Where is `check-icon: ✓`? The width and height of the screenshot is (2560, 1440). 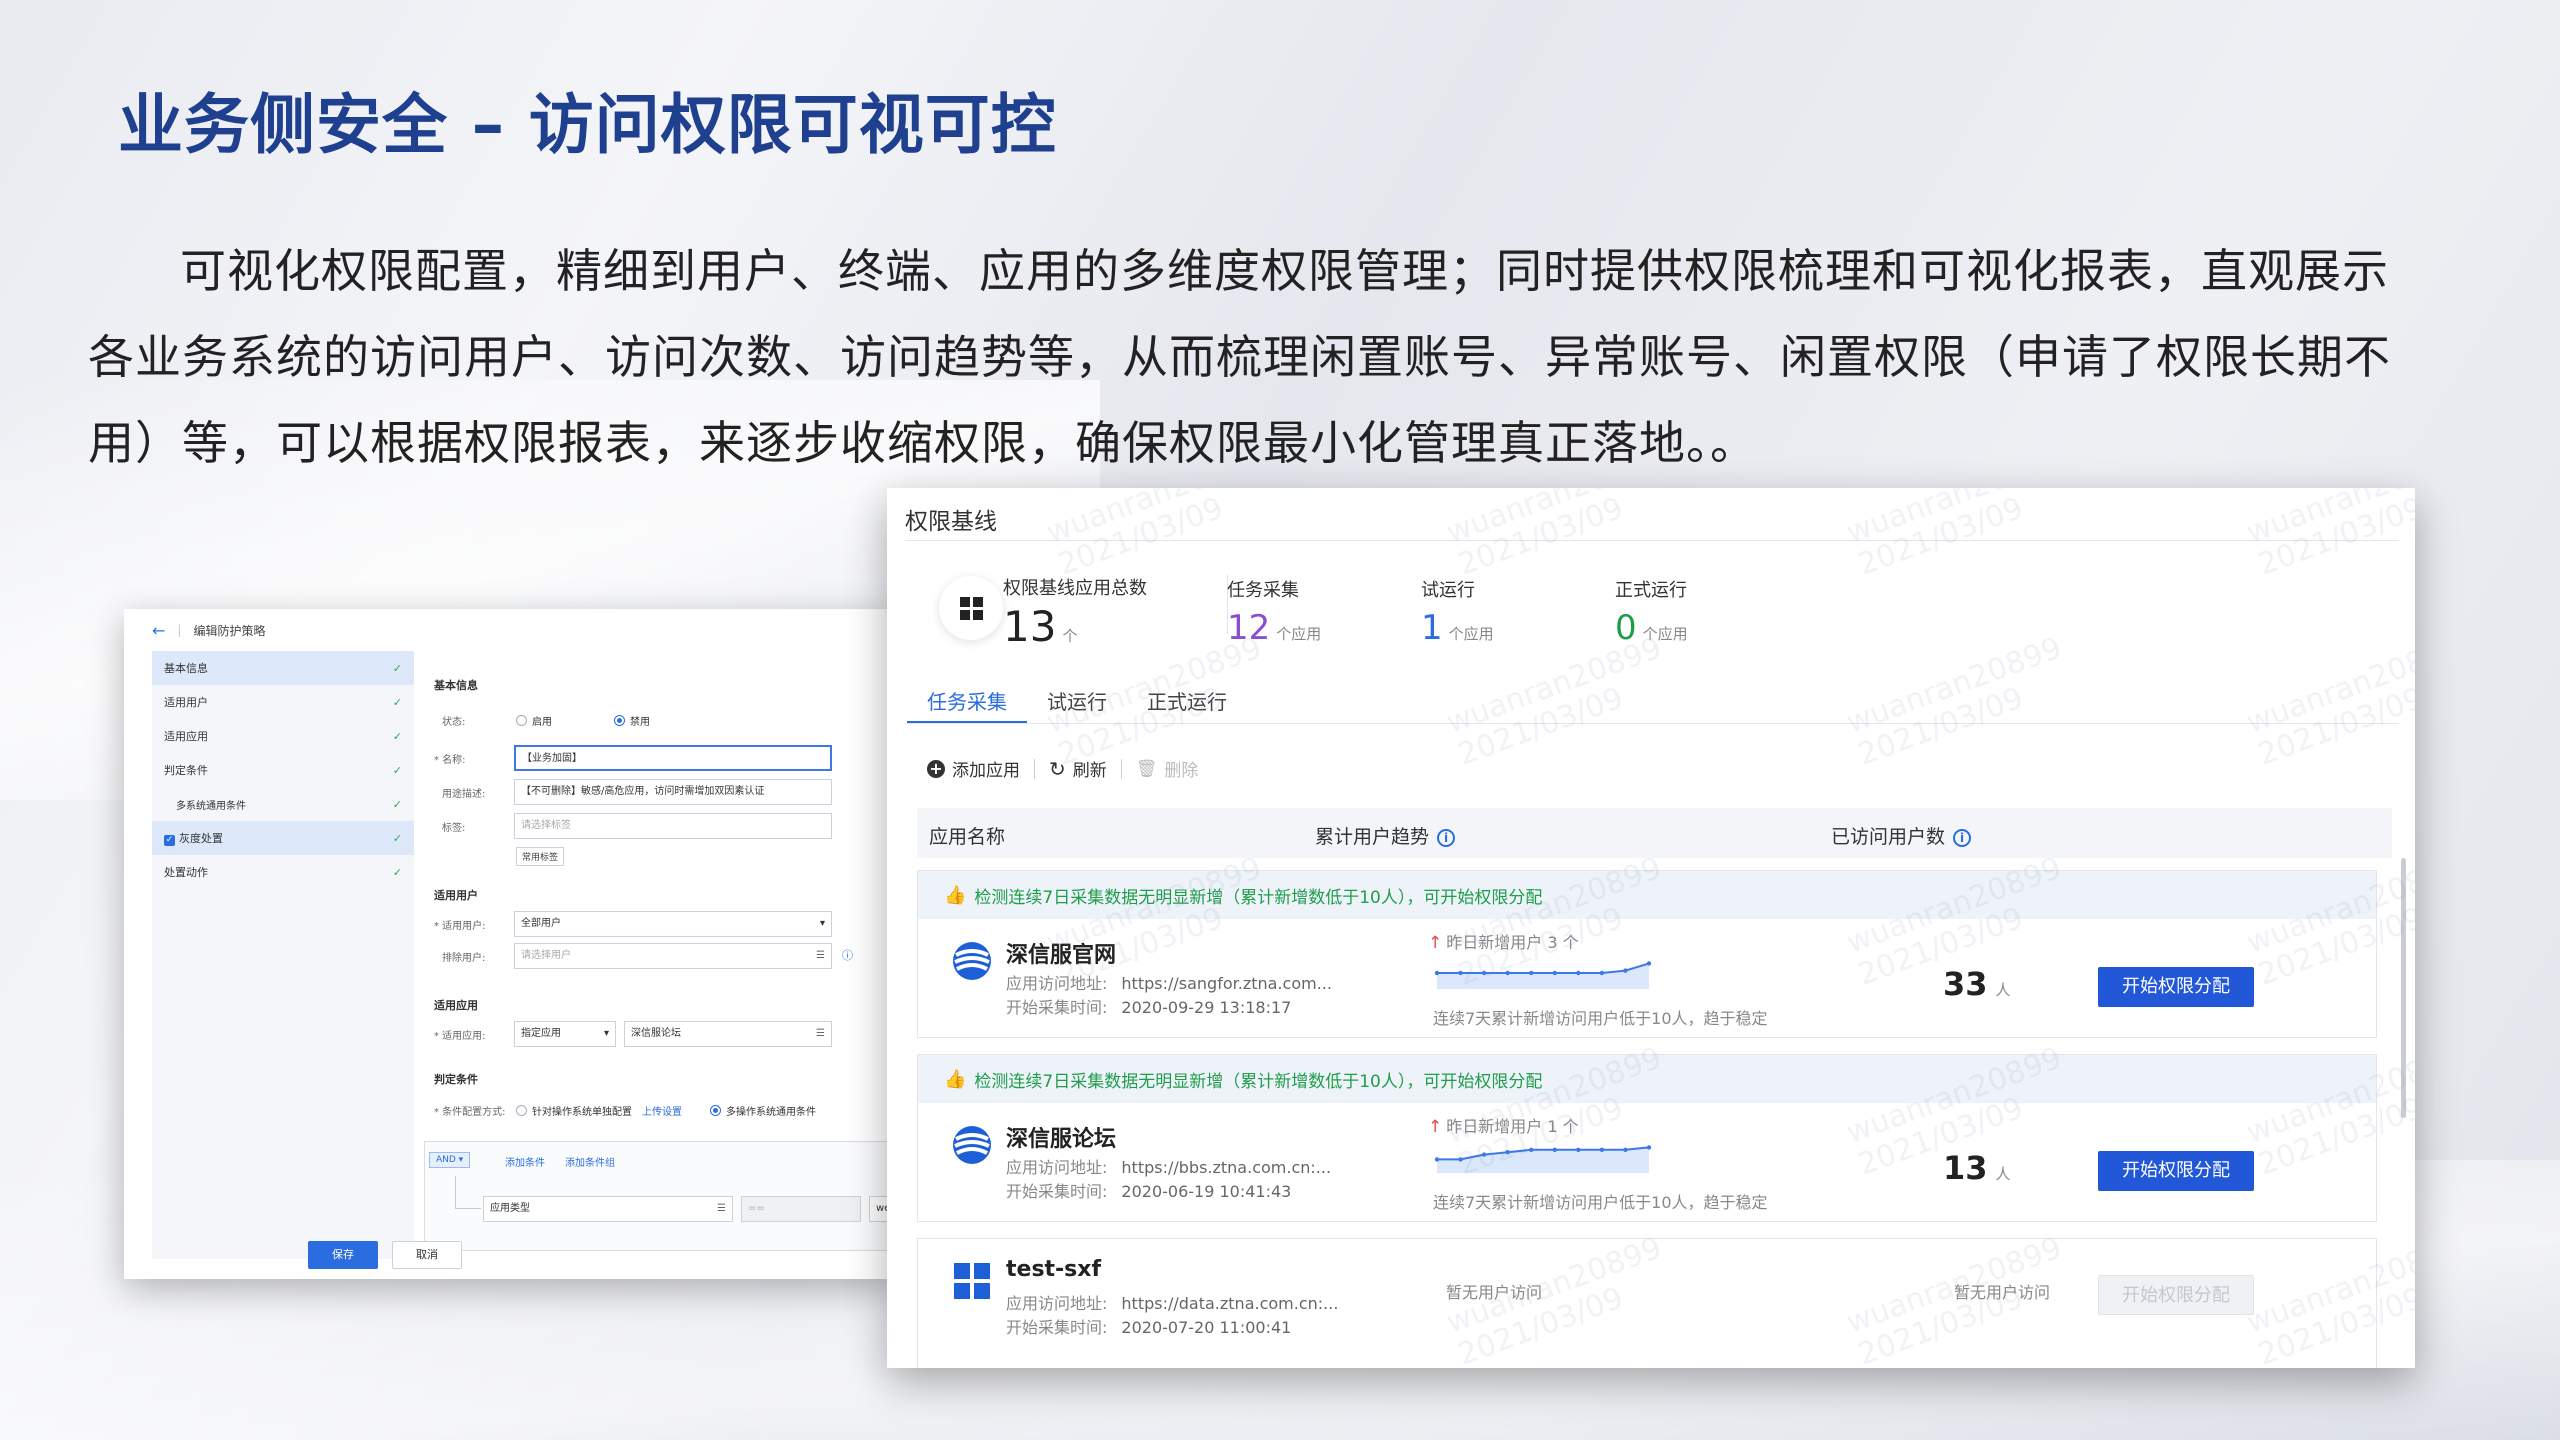 check-icon: ✓ is located at coordinates (397, 770).